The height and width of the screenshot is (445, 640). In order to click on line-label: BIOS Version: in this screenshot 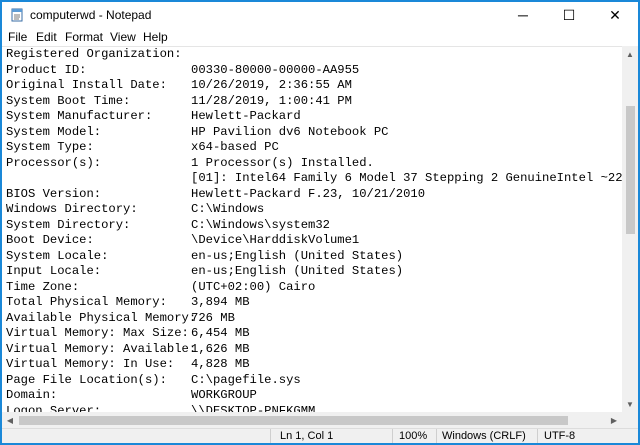, I will do `click(54, 193)`.